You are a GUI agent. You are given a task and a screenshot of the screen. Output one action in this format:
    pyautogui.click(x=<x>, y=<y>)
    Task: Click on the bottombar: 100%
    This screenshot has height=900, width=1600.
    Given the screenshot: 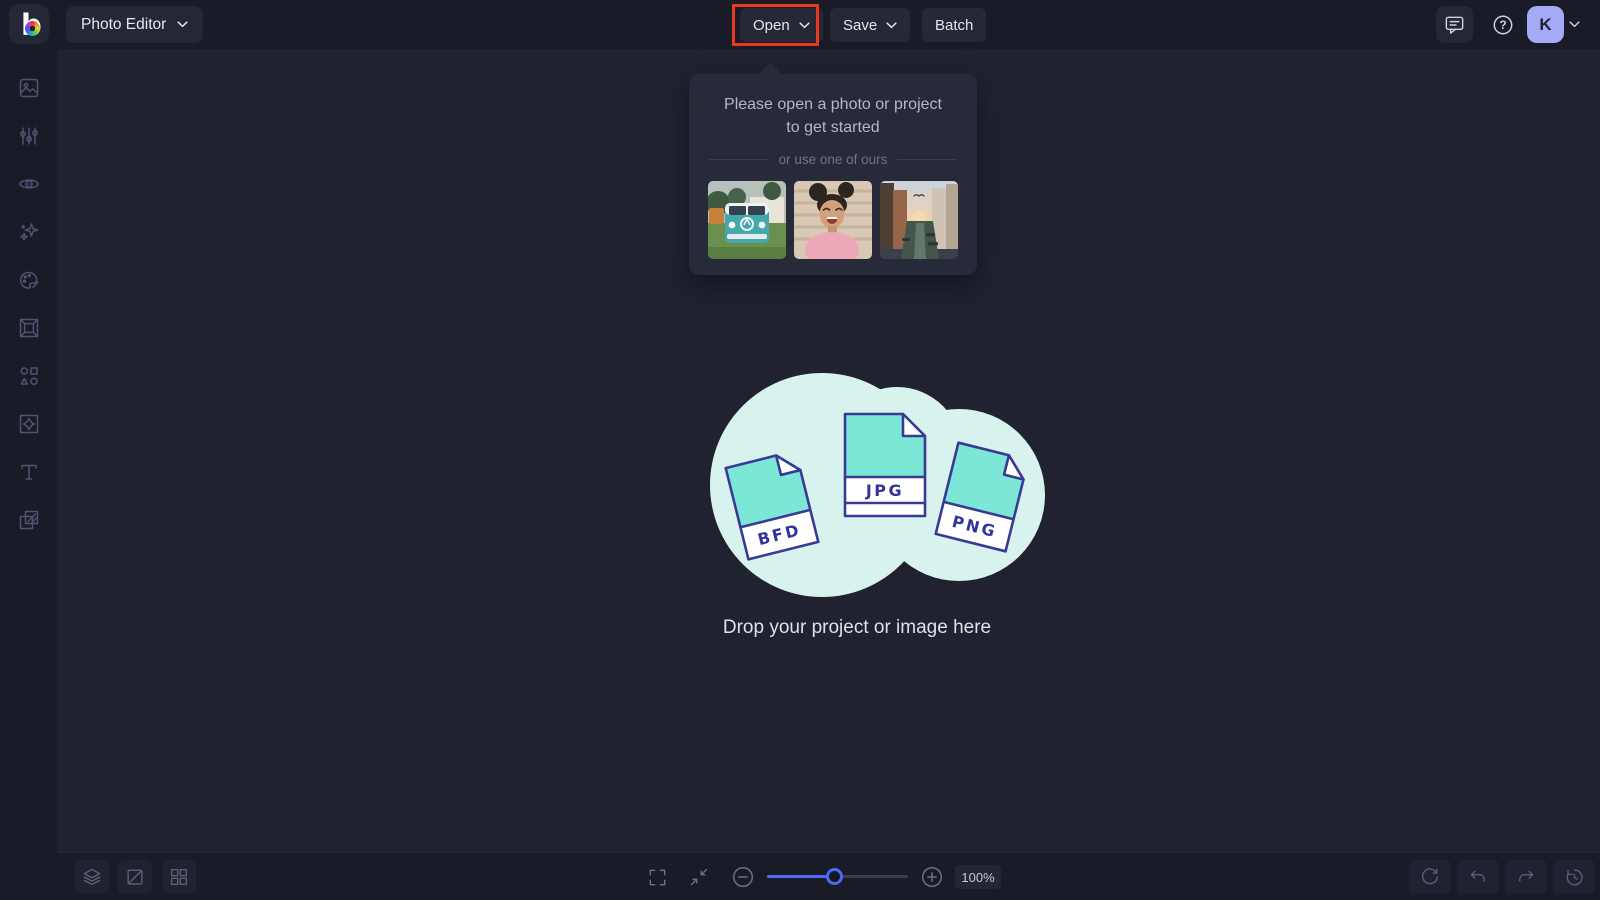 What is the action you would take?
    pyautogui.click(x=828, y=876)
    